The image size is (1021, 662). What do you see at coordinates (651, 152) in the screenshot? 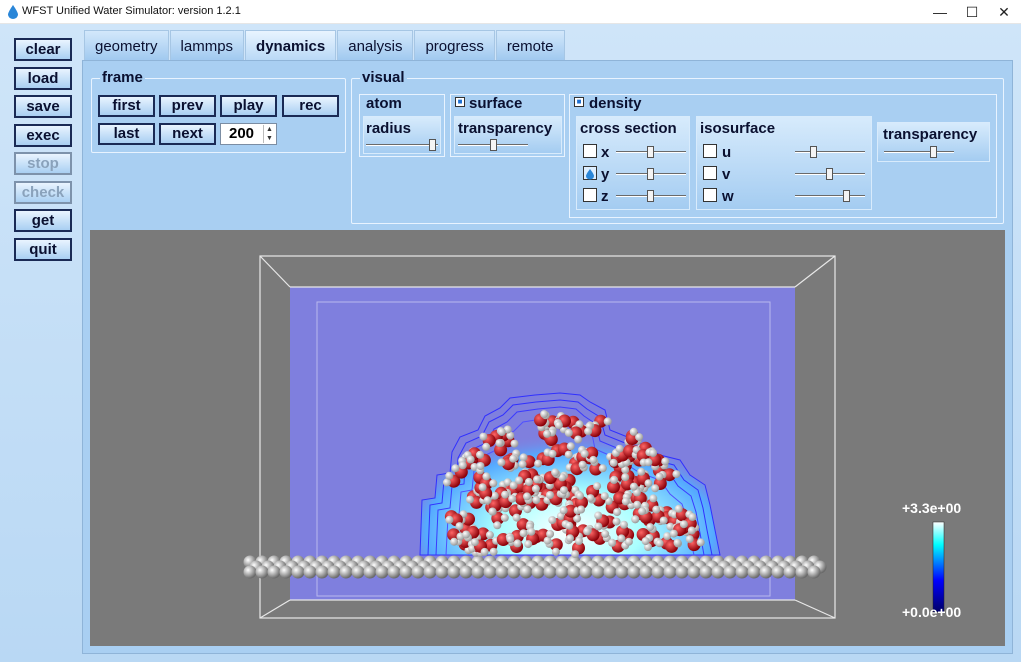
I see `cross-section-x-slider` at bounding box center [651, 152].